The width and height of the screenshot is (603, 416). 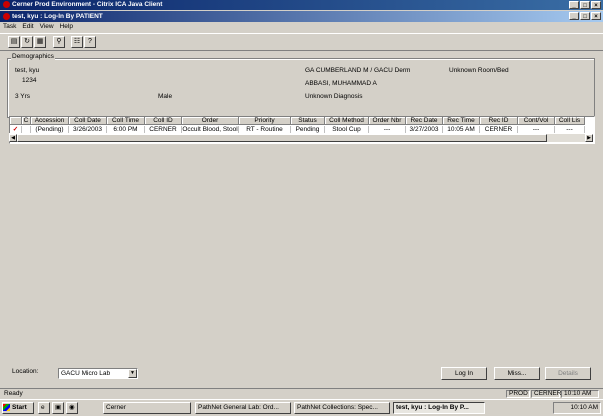 What do you see at coordinates (14, 42) in the screenshot?
I see `new-icon: ▤` at bounding box center [14, 42].